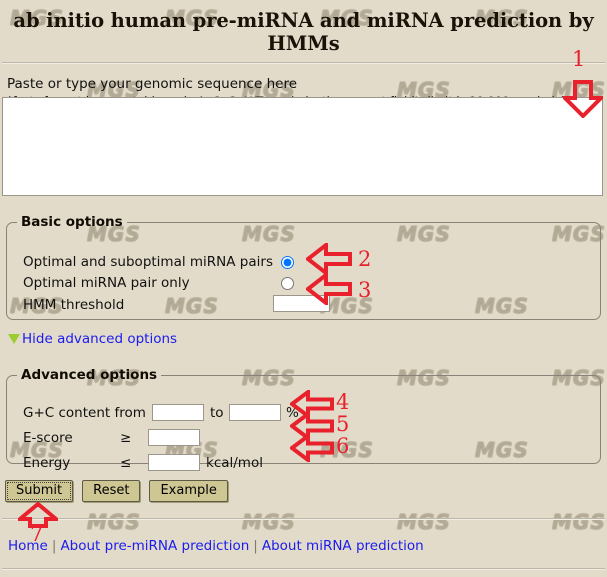 This screenshot has height=577, width=607. What do you see at coordinates (303, 63) in the screenshot?
I see `header-divider` at bounding box center [303, 63].